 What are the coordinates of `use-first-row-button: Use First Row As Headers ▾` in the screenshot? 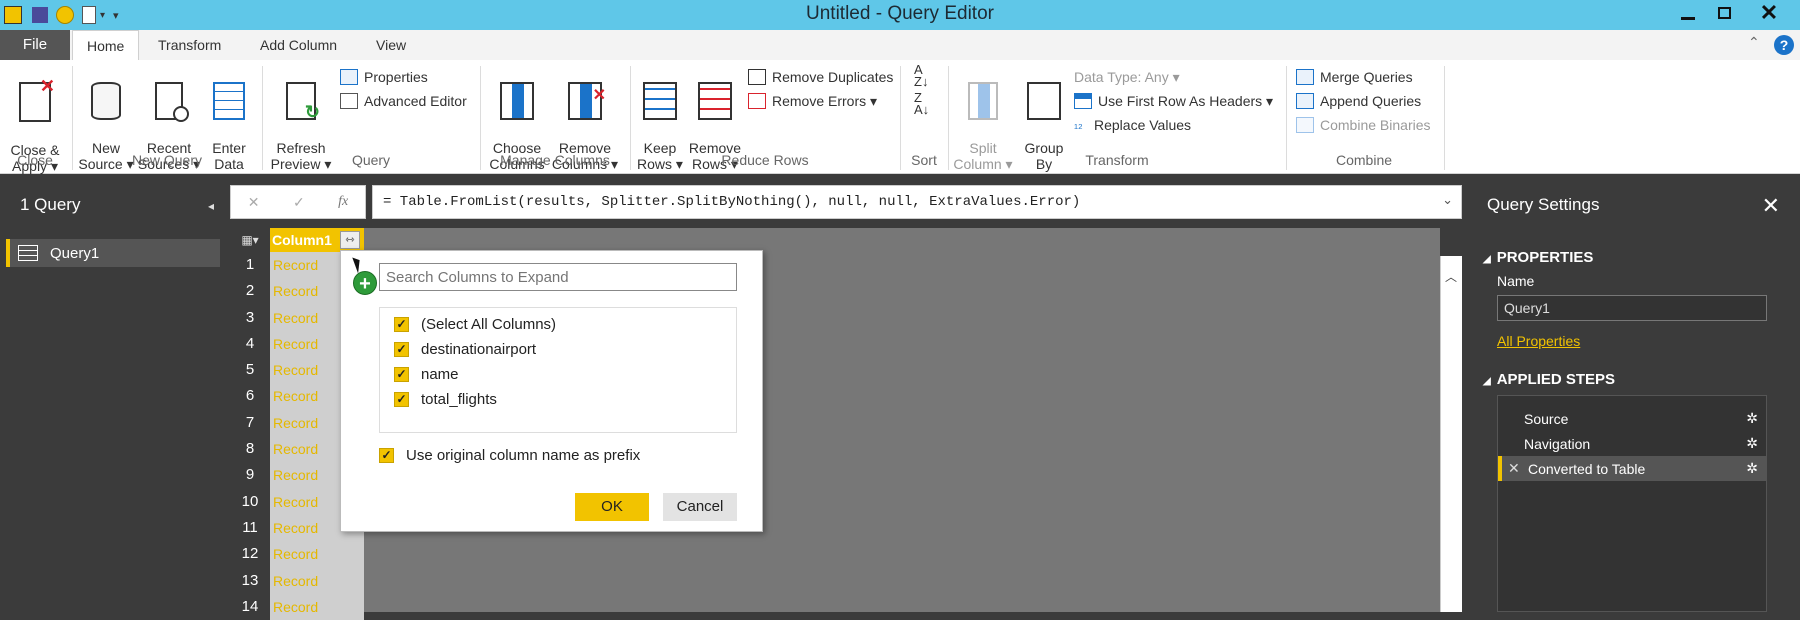 It's located at (1173, 101).